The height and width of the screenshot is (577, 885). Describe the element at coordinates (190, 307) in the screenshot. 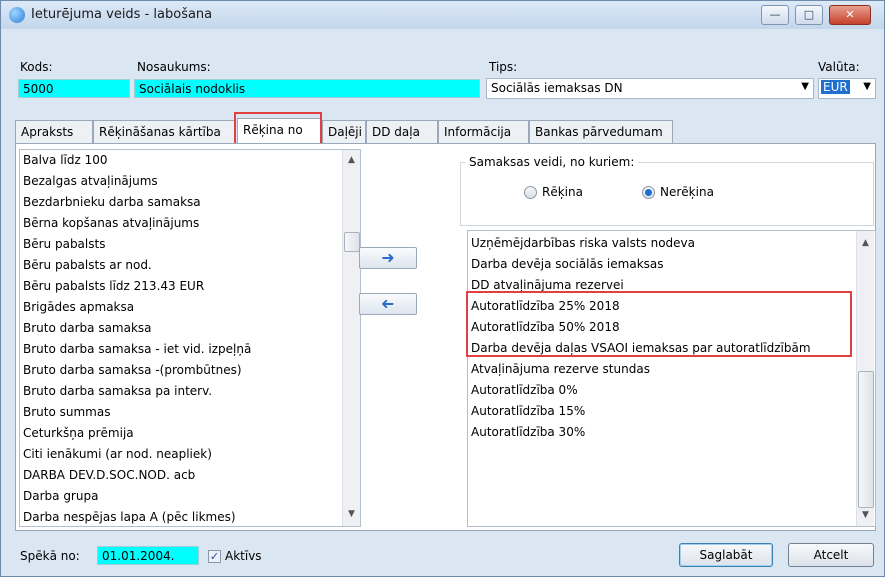

I see `list-item: Brigādes apmaksa` at that location.